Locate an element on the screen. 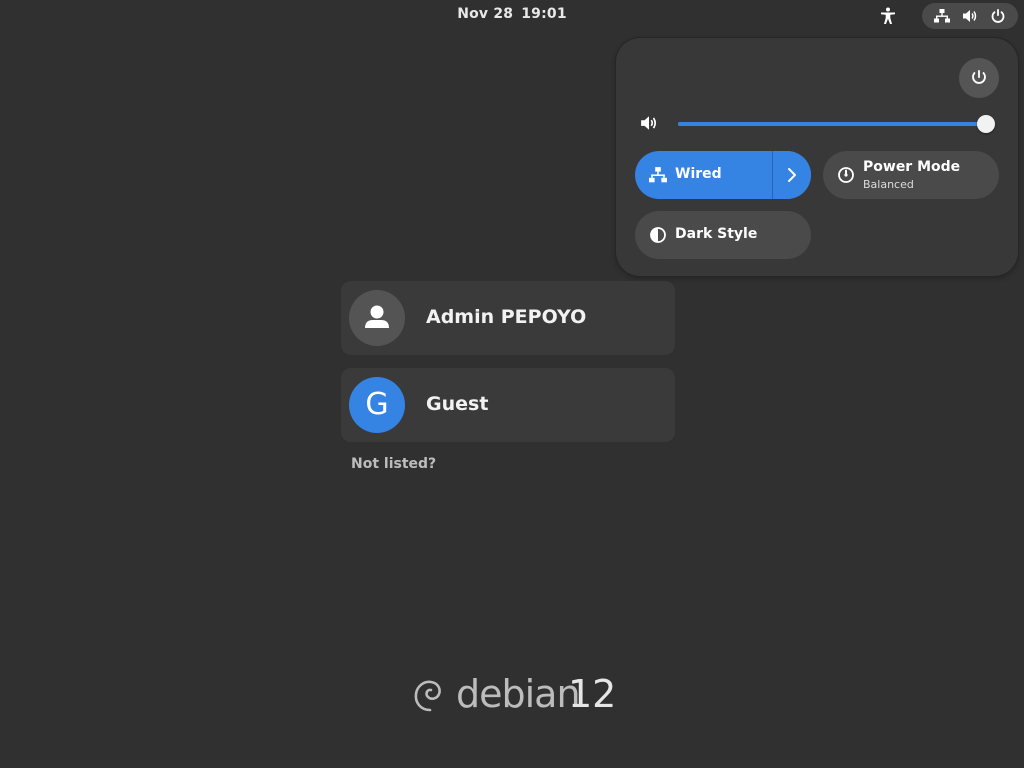 This screenshot has width=1024, height=768. wired-toggle: Wired is located at coordinates (723, 175).